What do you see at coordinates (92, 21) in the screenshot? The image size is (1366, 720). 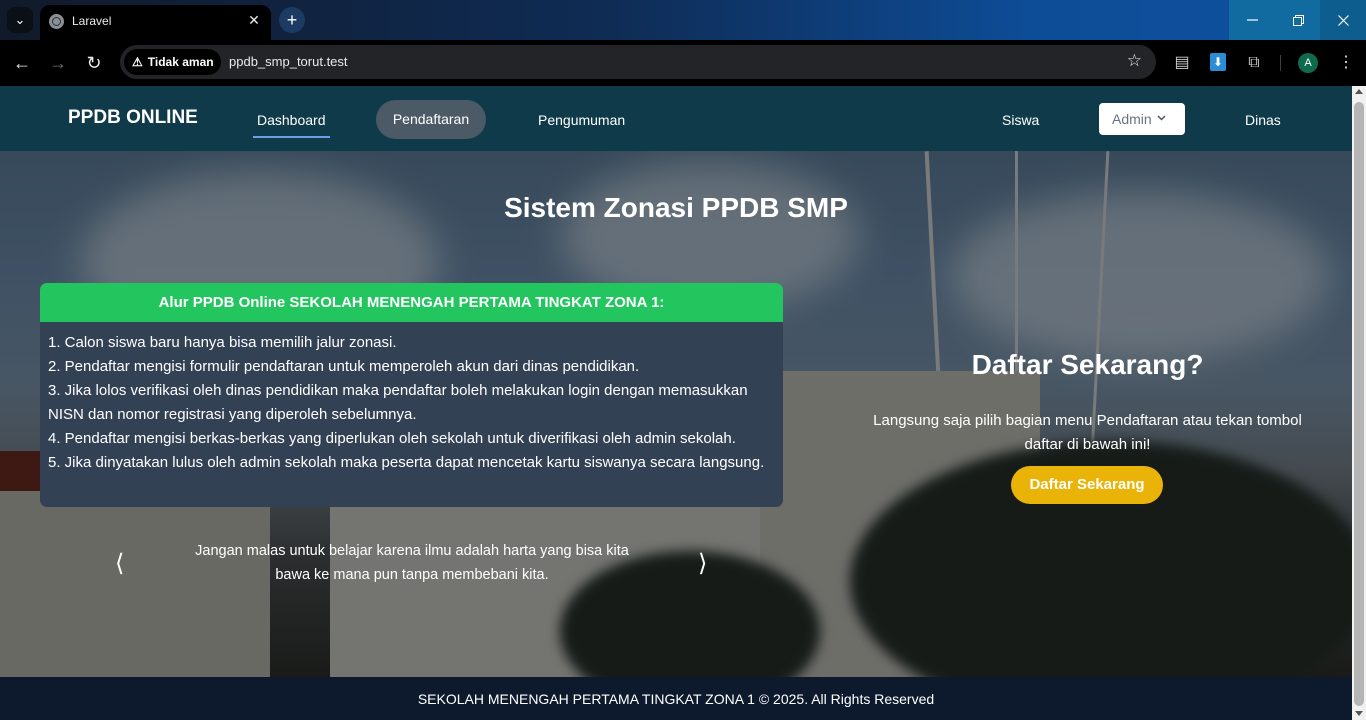 I see `tab-title: Laravel` at bounding box center [92, 21].